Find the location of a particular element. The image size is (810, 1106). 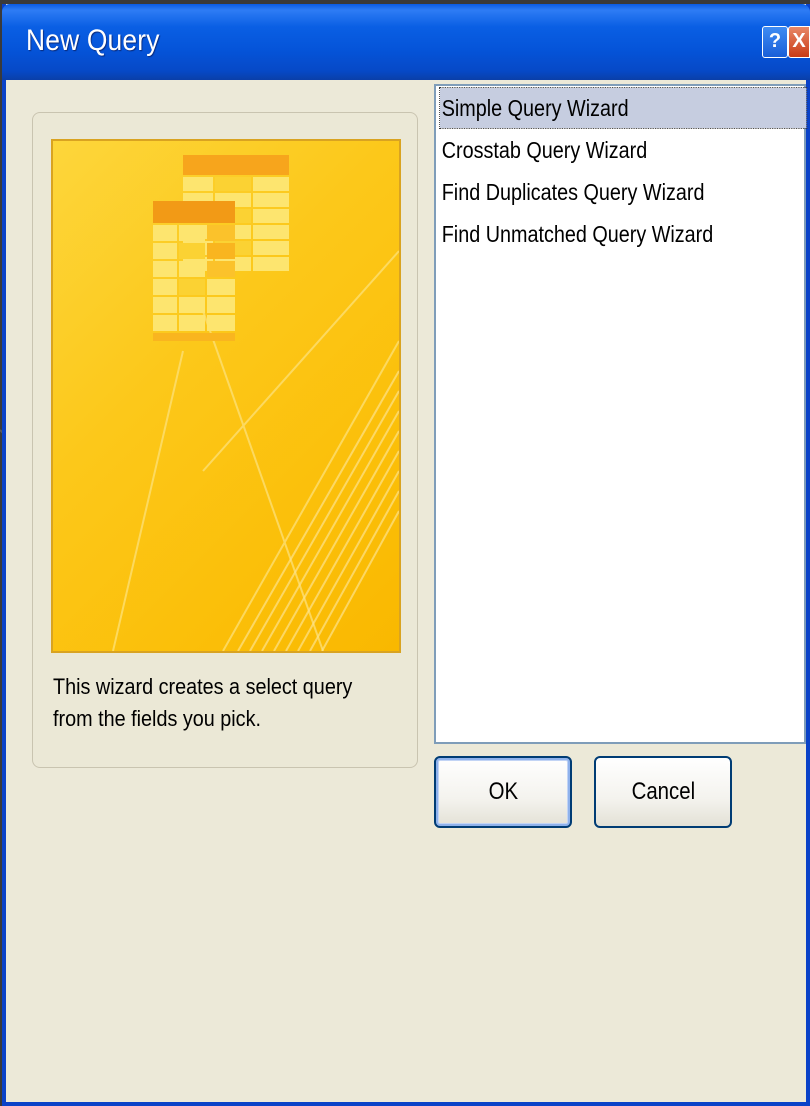

title-bar: New Query ? X is located at coordinates (406, 42).